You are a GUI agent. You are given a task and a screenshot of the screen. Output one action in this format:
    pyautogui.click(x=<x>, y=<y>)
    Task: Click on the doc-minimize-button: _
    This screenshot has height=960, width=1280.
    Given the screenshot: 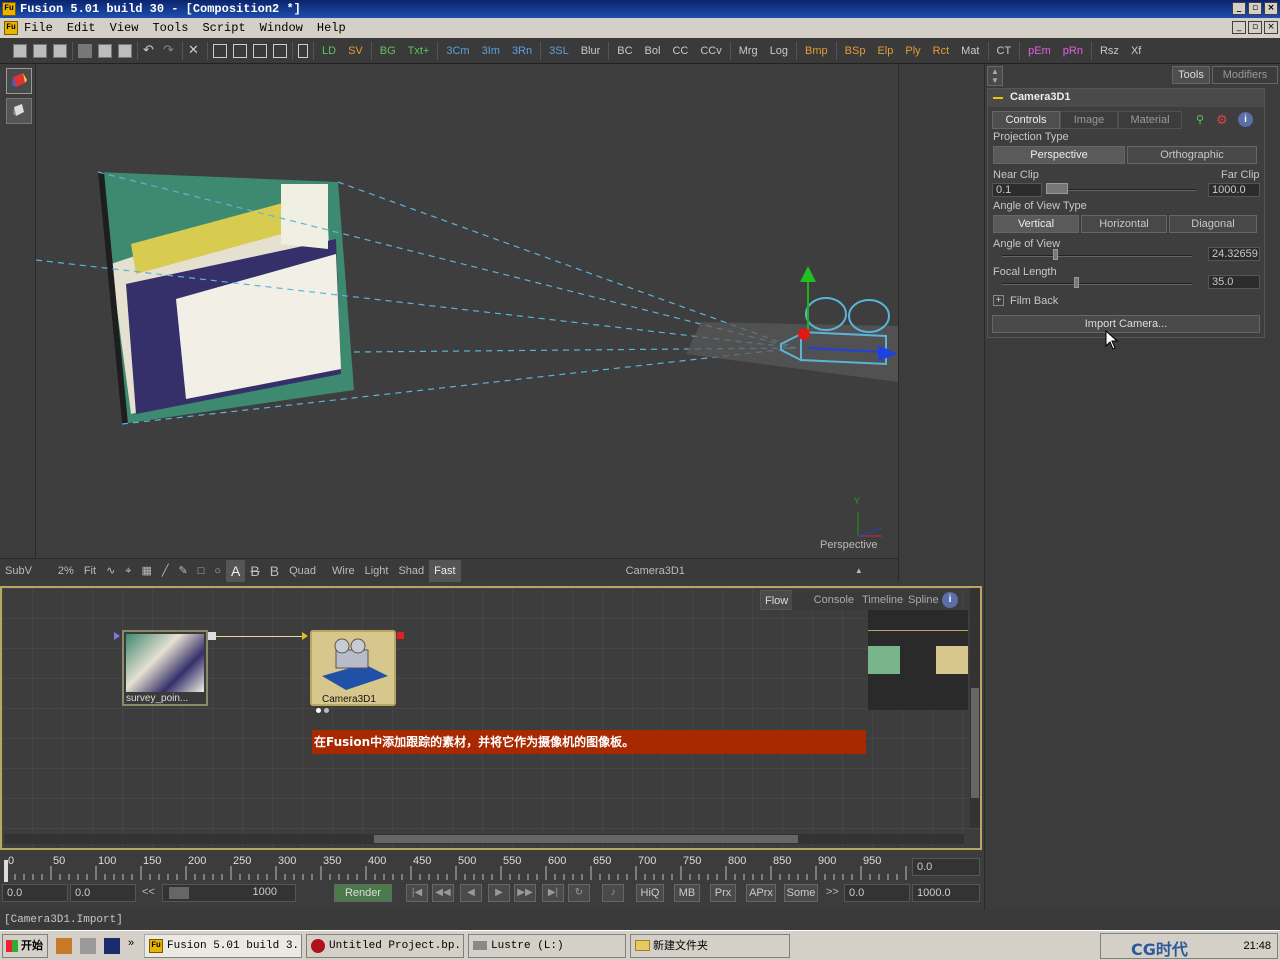 What is the action you would take?
    pyautogui.click(x=1239, y=27)
    